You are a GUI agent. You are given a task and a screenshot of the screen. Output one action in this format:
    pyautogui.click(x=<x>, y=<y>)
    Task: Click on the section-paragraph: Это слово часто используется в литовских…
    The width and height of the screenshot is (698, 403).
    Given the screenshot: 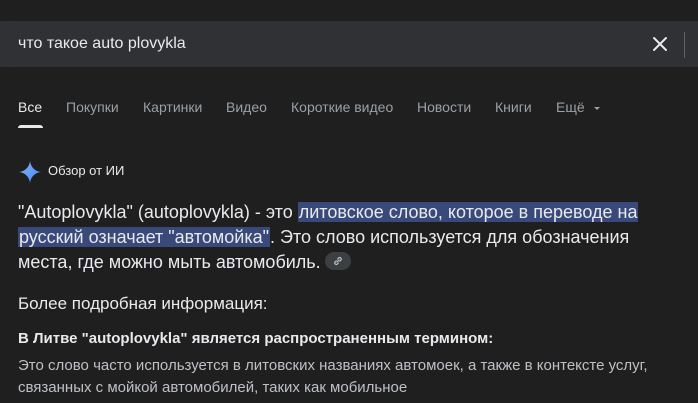 What is the action you would take?
    pyautogui.click(x=333, y=376)
    